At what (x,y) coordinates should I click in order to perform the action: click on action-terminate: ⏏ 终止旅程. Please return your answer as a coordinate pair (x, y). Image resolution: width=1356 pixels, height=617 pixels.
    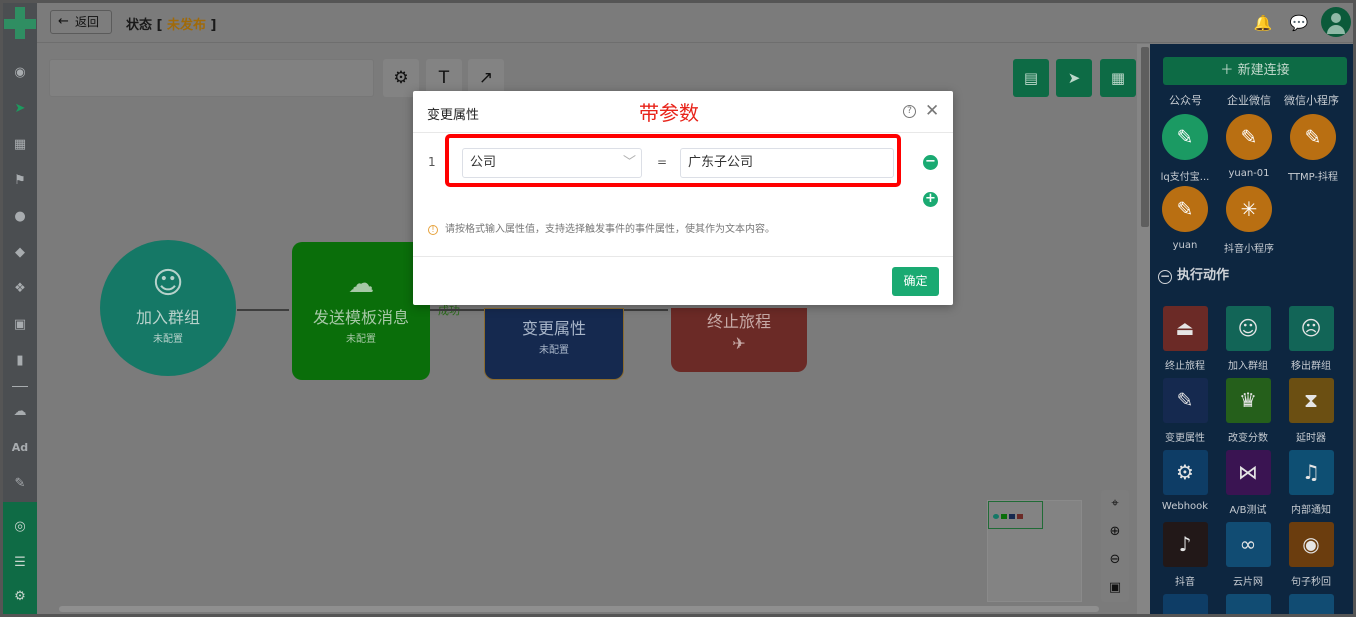
    Looking at the image, I should click on (1185, 339).